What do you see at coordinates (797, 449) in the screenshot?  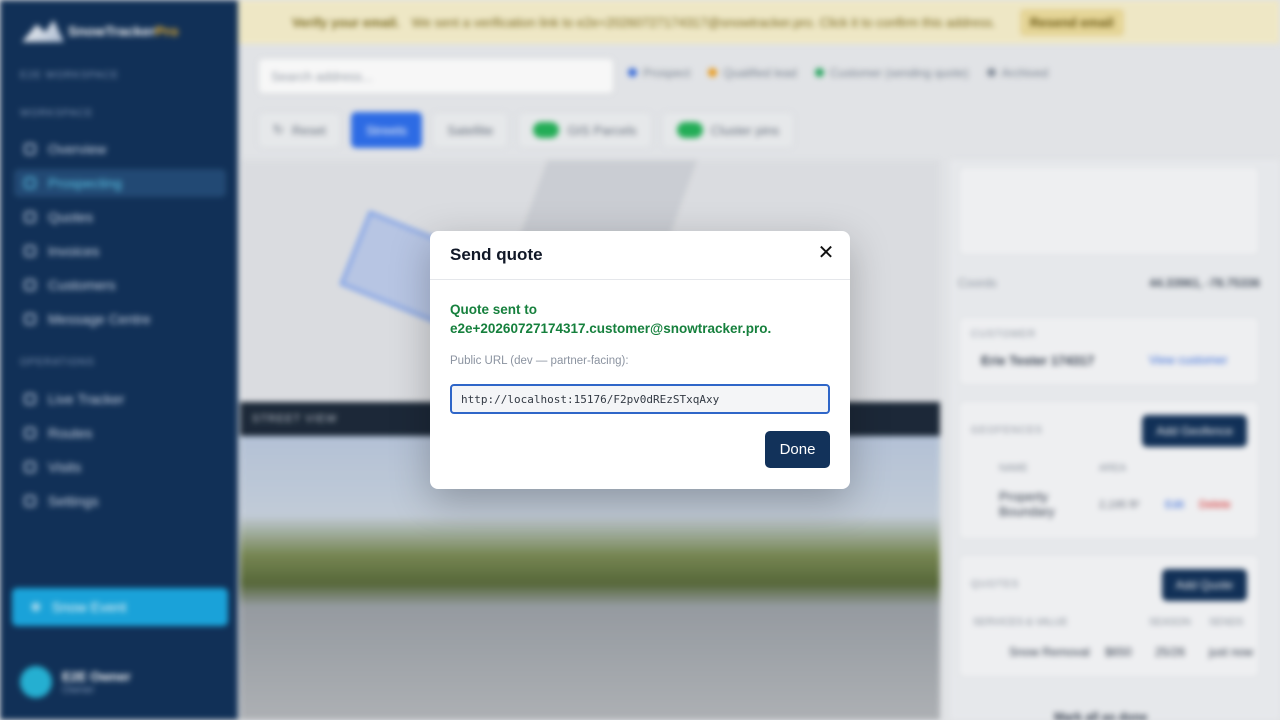 I see `done-button: Done` at bounding box center [797, 449].